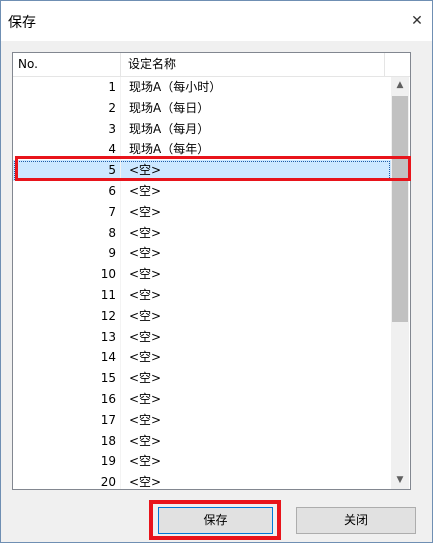 The width and height of the screenshot is (433, 543). What do you see at coordinates (67, 129) in the screenshot?
I see `row-number: 3` at bounding box center [67, 129].